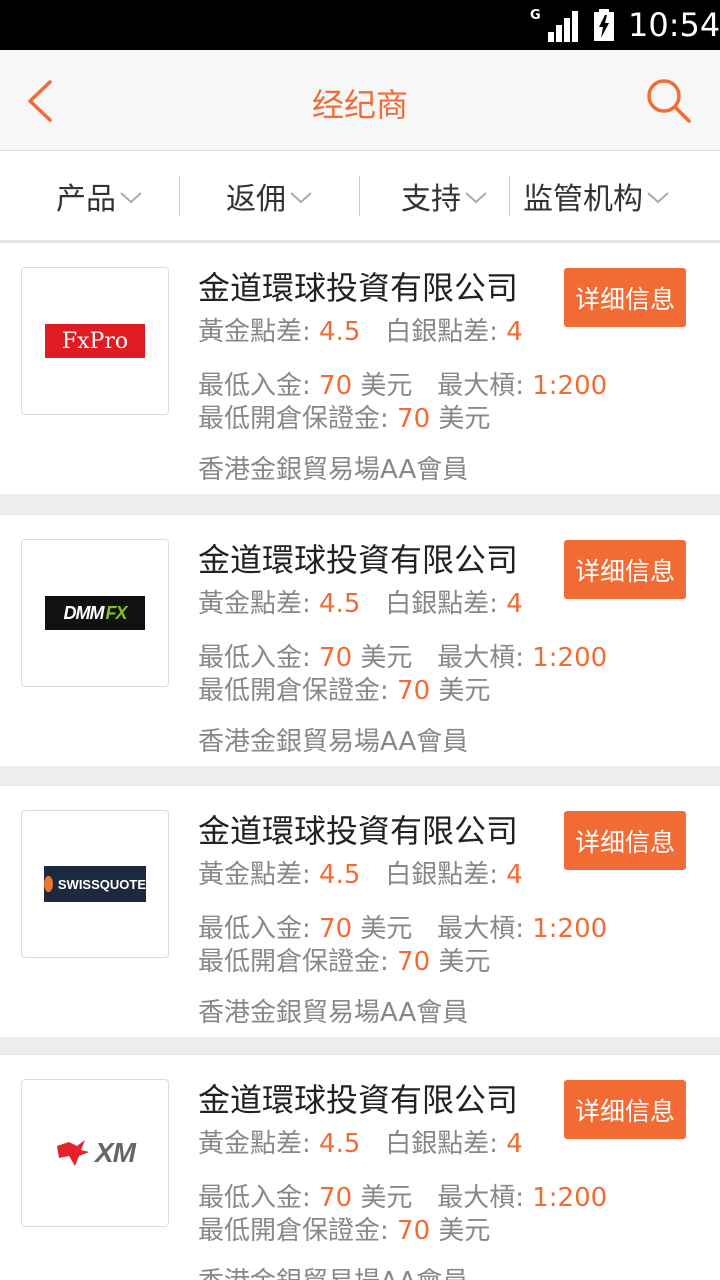 The width and height of the screenshot is (720, 1280). I want to click on broker-logo: FxPro, so click(95, 341).